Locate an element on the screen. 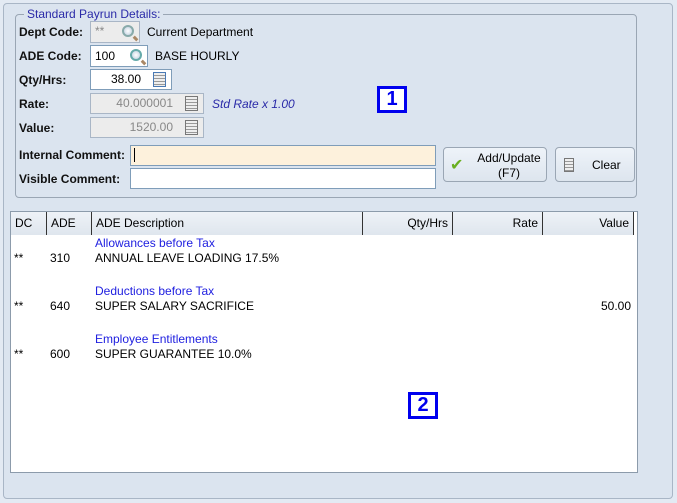  rate-label: Rate: is located at coordinates (34, 104).